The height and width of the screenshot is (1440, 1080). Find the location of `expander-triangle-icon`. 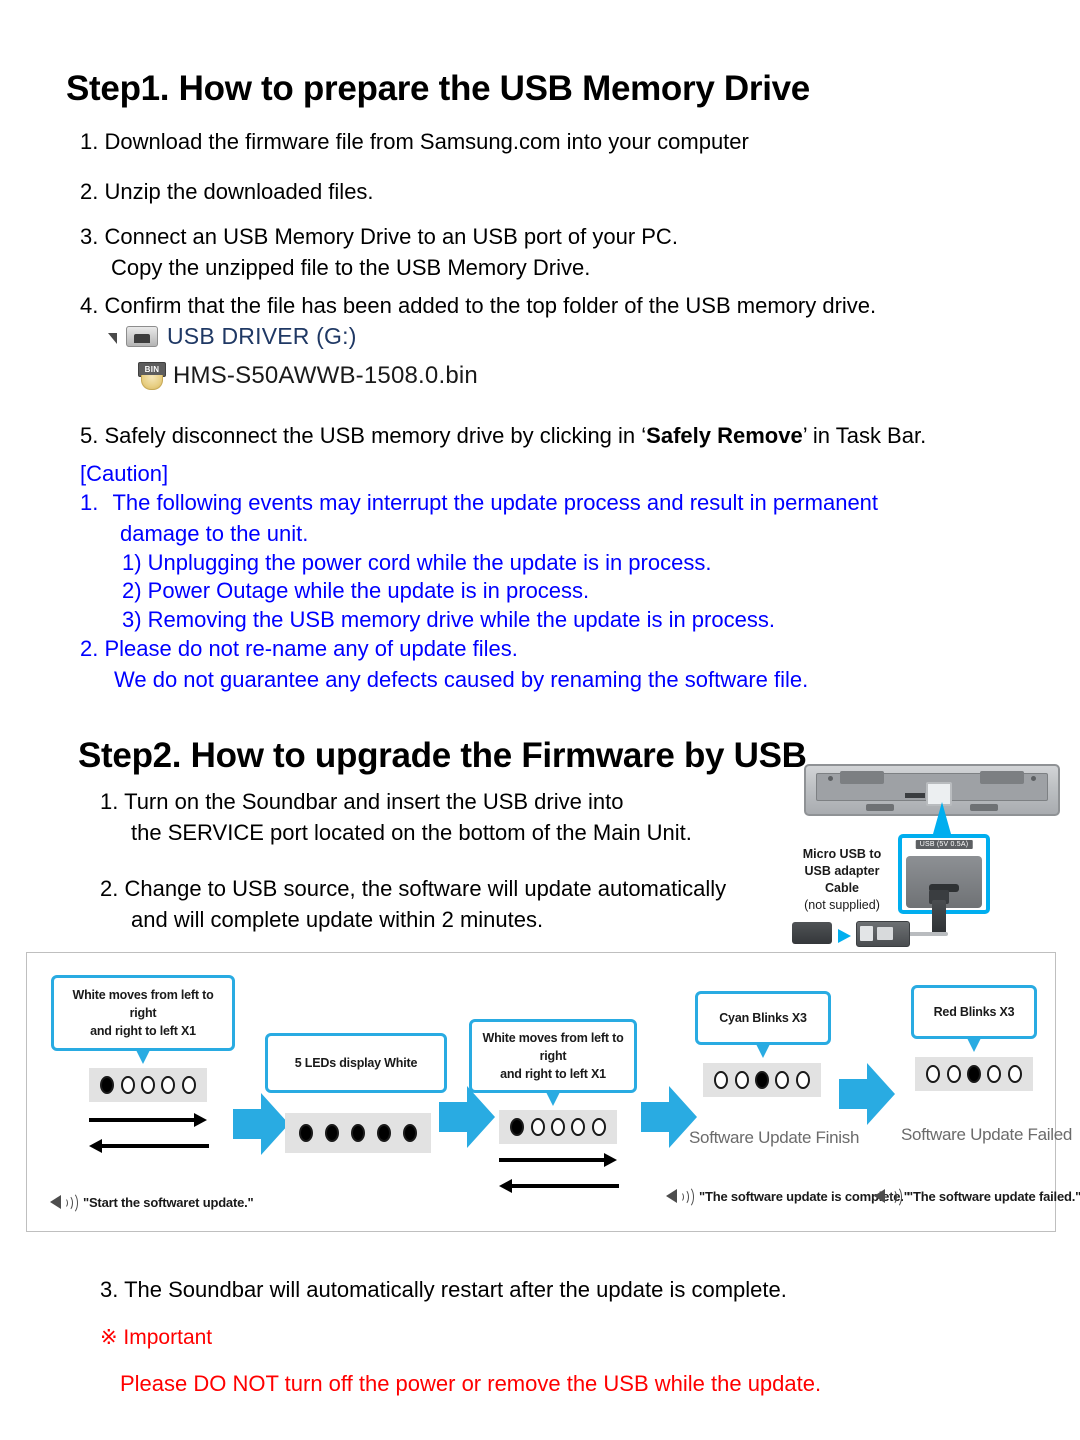

expander-triangle-icon is located at coordinates (112, 338).